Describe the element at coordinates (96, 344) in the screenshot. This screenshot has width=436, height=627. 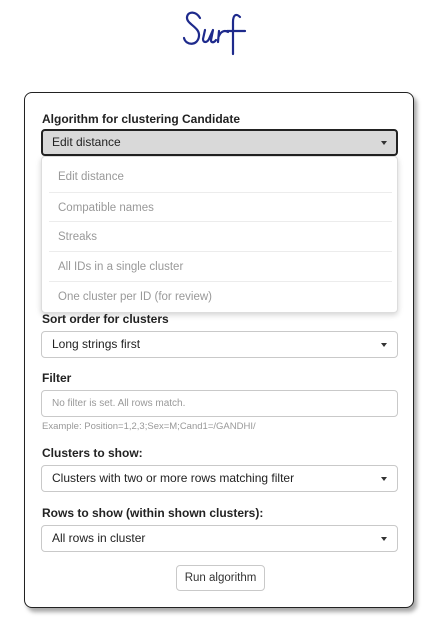
I see `sort-order-value: Long strings first` at that location.